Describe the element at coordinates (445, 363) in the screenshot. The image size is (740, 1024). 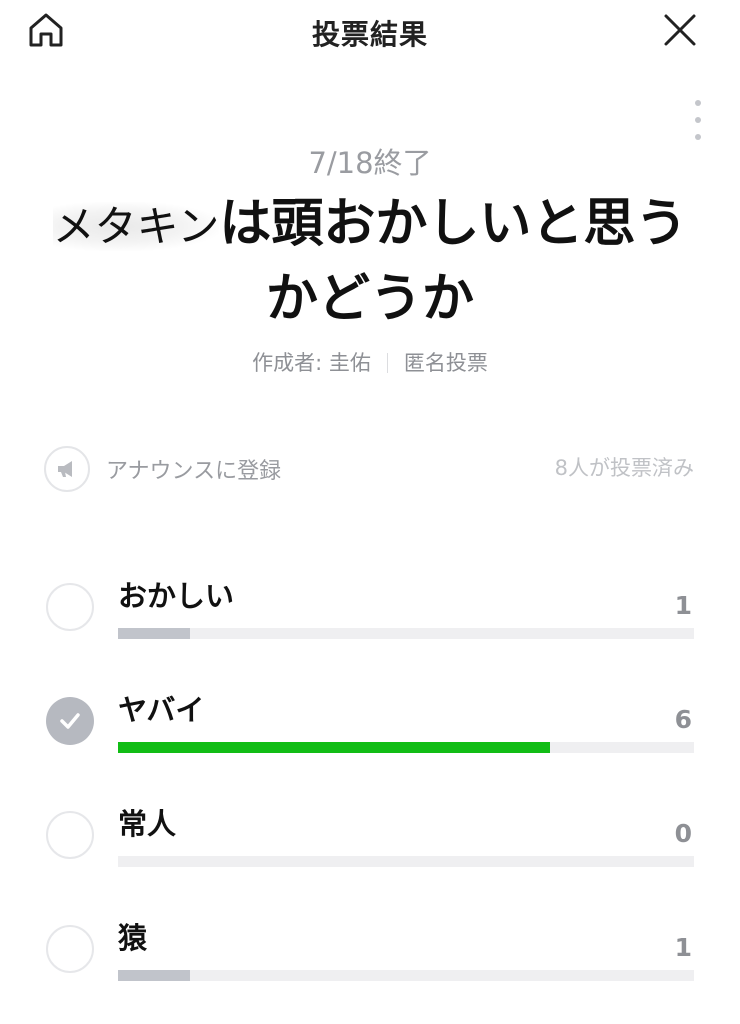
I see `poll-anonymity: 匿名投票` at that location.